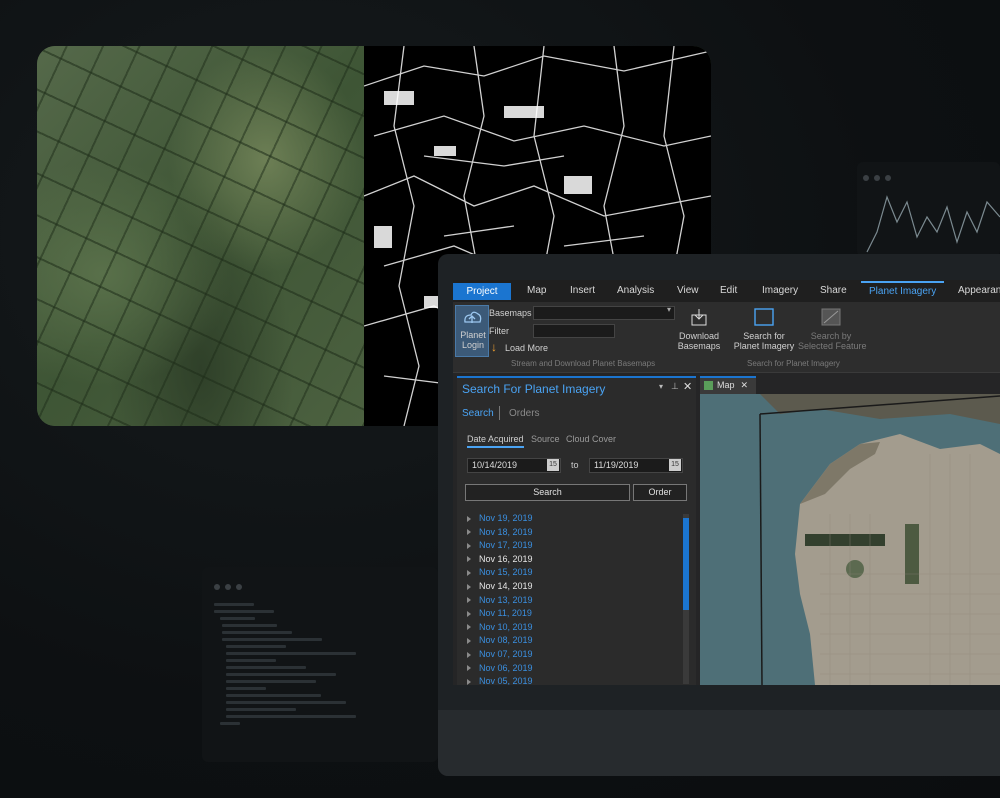 The width and height of the screenshot is (1000, 798). What do you see at coordinates (686, 564) in the screenshot?
I see `scrollbar-thumb` at bounding box center [686, 564].